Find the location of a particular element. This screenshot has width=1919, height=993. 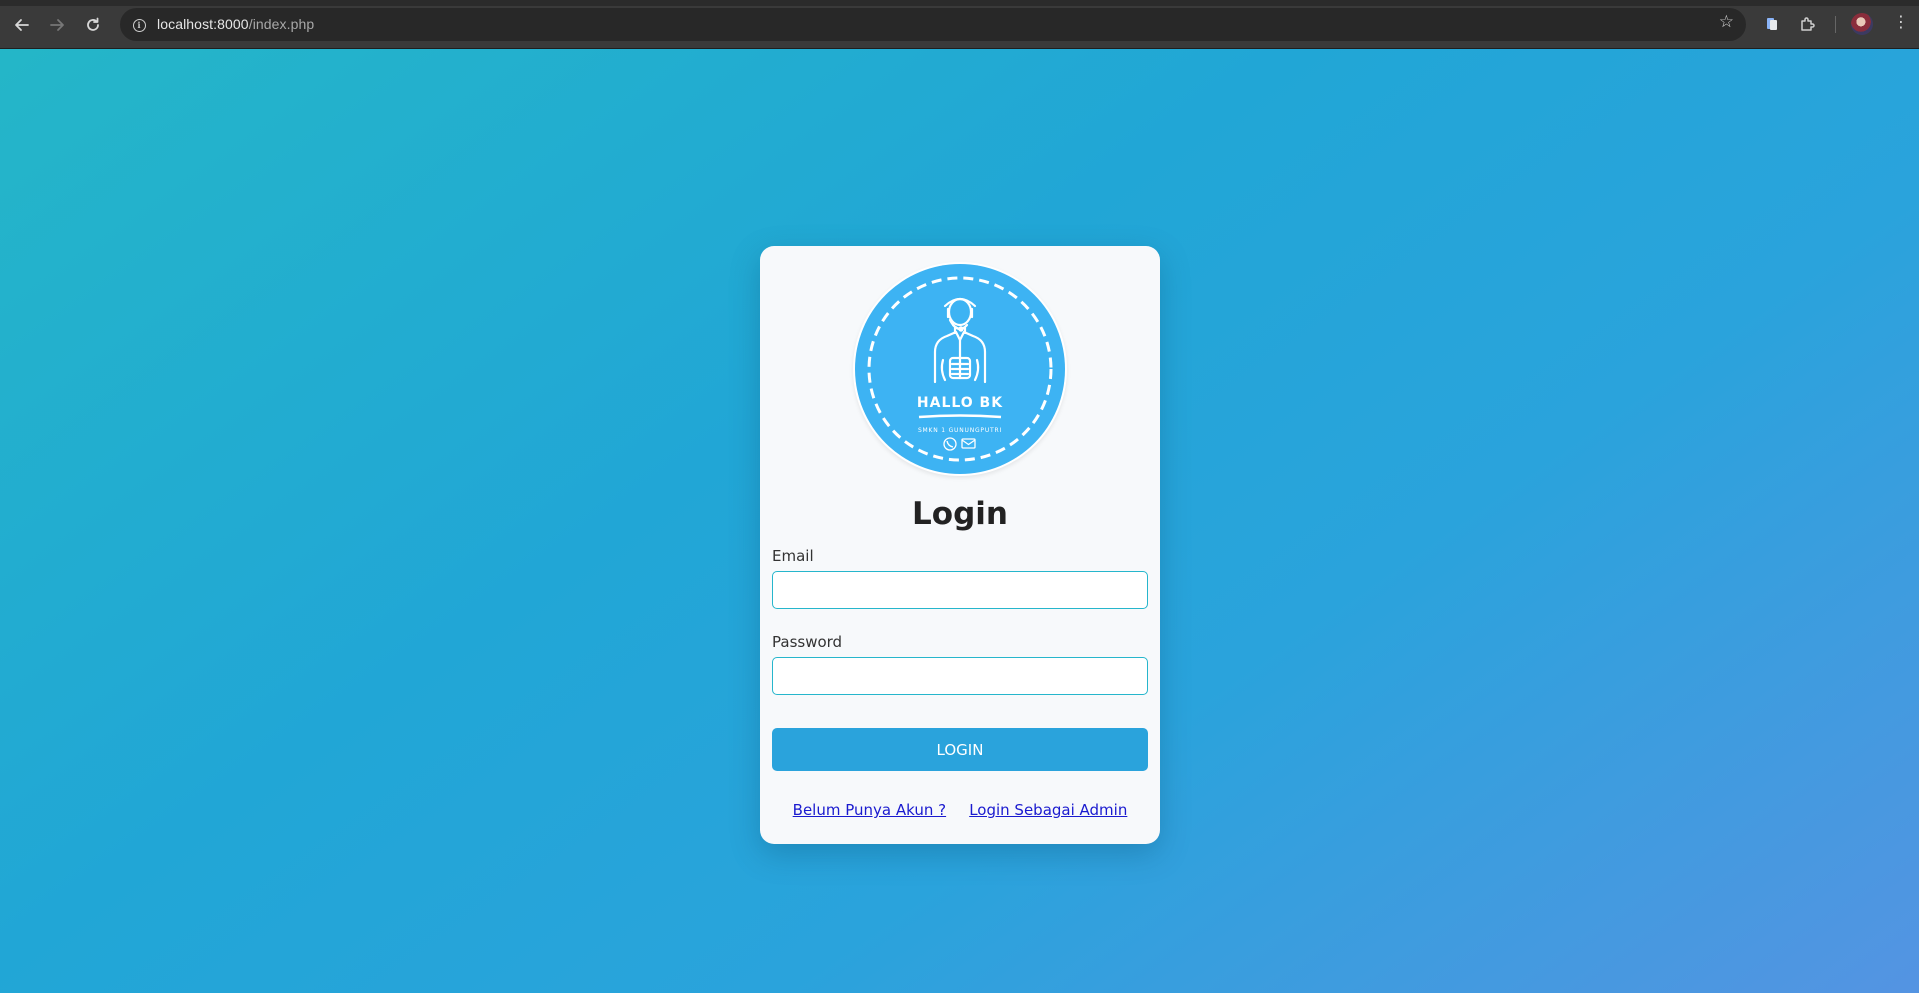

extensions-menu-button is located at coordinates (1808, 24).